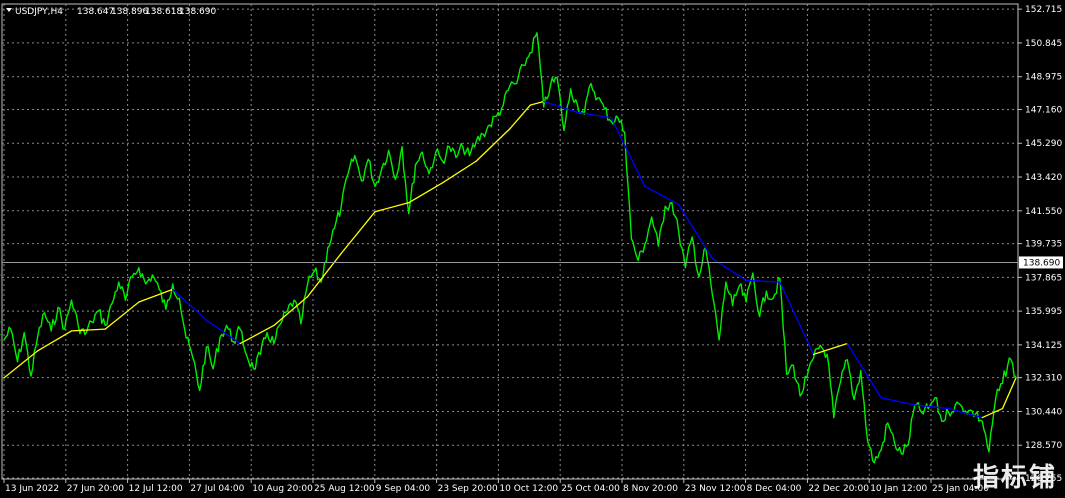 This screenshot has height=498, width=1065. What do you see at coordinates (163, 12) in the screenshot?
I see `ohlc-low: 138.618` at bounding box center [163, 12].